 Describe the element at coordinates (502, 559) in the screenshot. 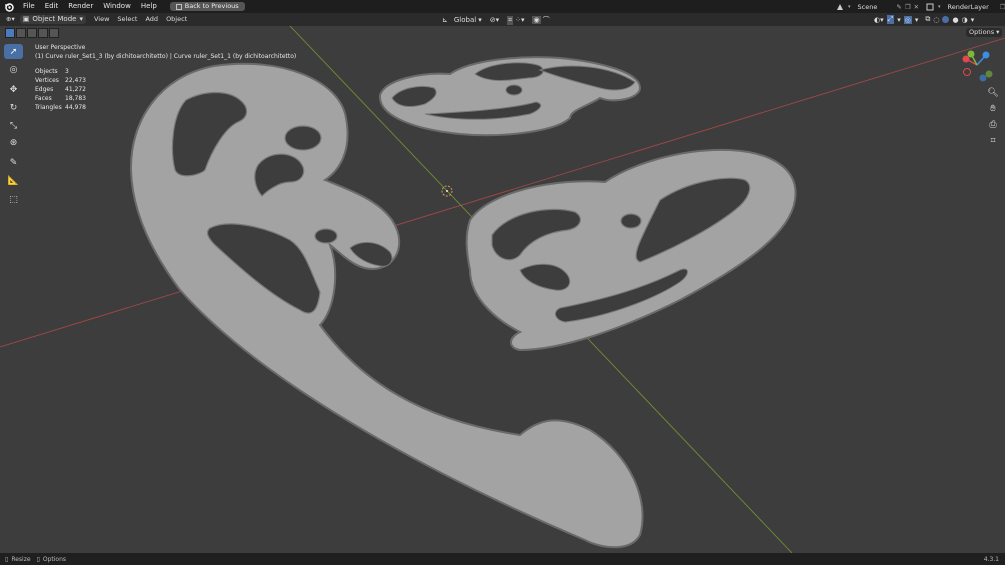

I see `status-bar: ▯ Resize ▯ Options 4.3.1` at that location.